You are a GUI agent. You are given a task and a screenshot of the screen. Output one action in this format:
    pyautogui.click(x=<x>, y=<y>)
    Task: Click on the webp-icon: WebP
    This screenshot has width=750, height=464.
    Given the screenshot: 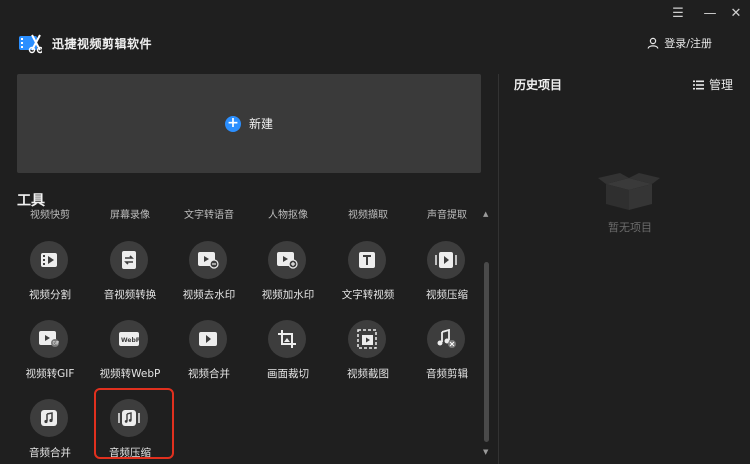 What is the action you would take?
    pyautogui.click(x=129, y=339)
    